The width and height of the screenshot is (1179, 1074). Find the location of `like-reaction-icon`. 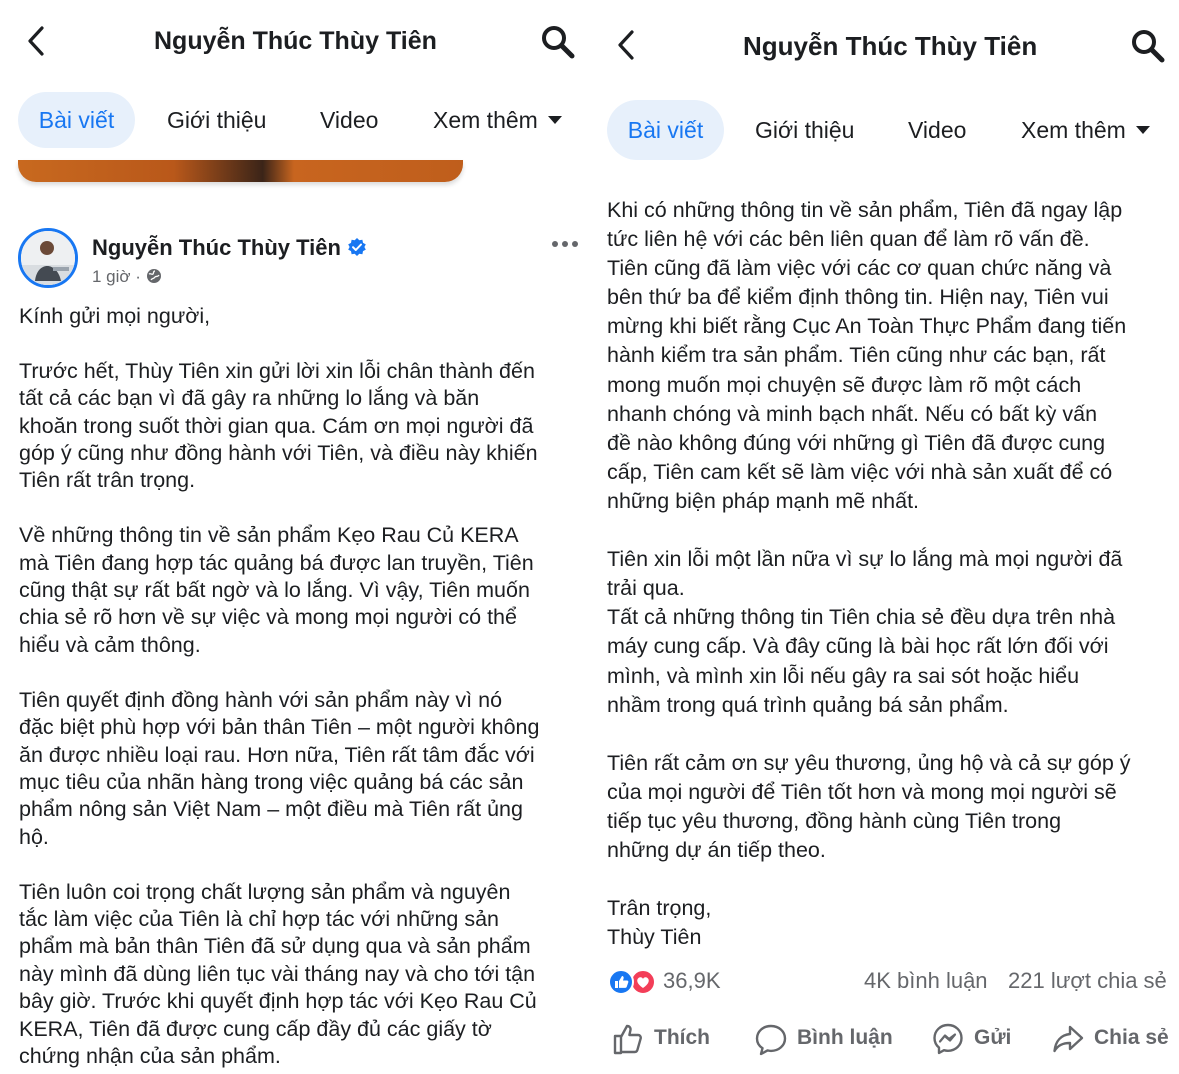

like-reaction-icon is located at coordinates (621, 982).